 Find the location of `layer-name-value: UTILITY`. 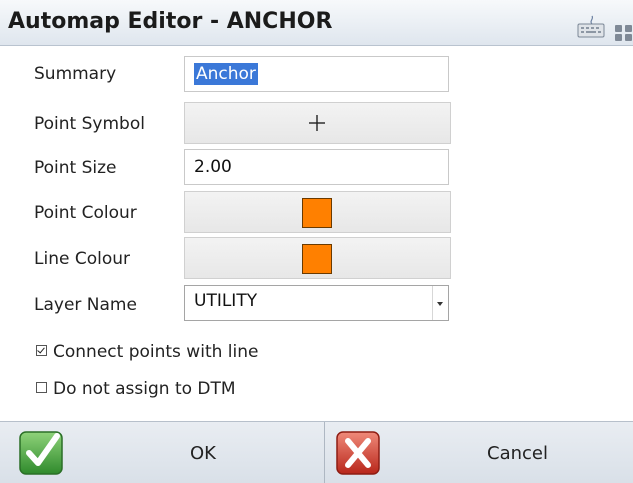

layer-name-value: UTILITY is located at coordinates (226, 301).